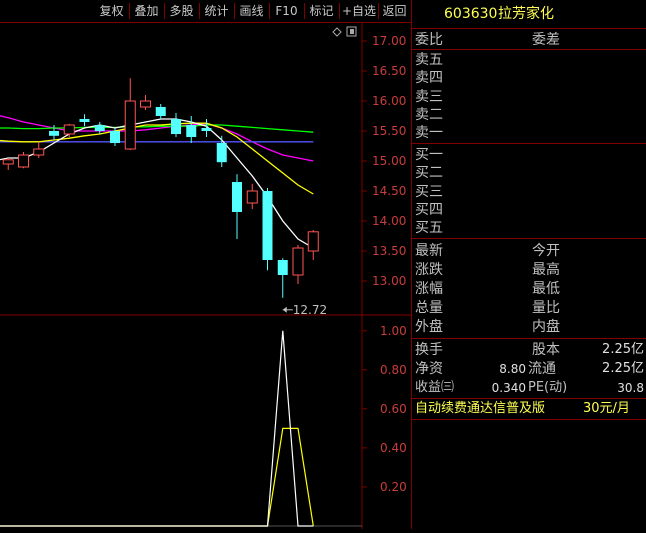 This screenshot has width=646, height=533. I want to click on high-label: 最高, so click(546, 270).